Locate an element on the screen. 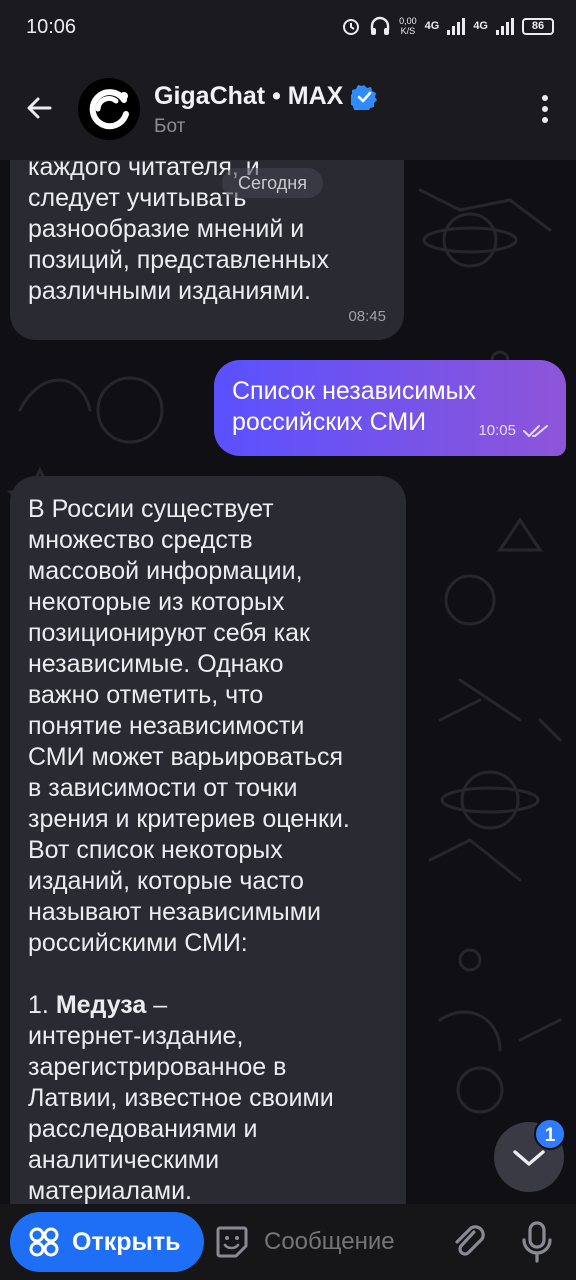 The width and height of the screenshot is (576, 1280). battery-icon: 86 is located at coordinates (538, 26).